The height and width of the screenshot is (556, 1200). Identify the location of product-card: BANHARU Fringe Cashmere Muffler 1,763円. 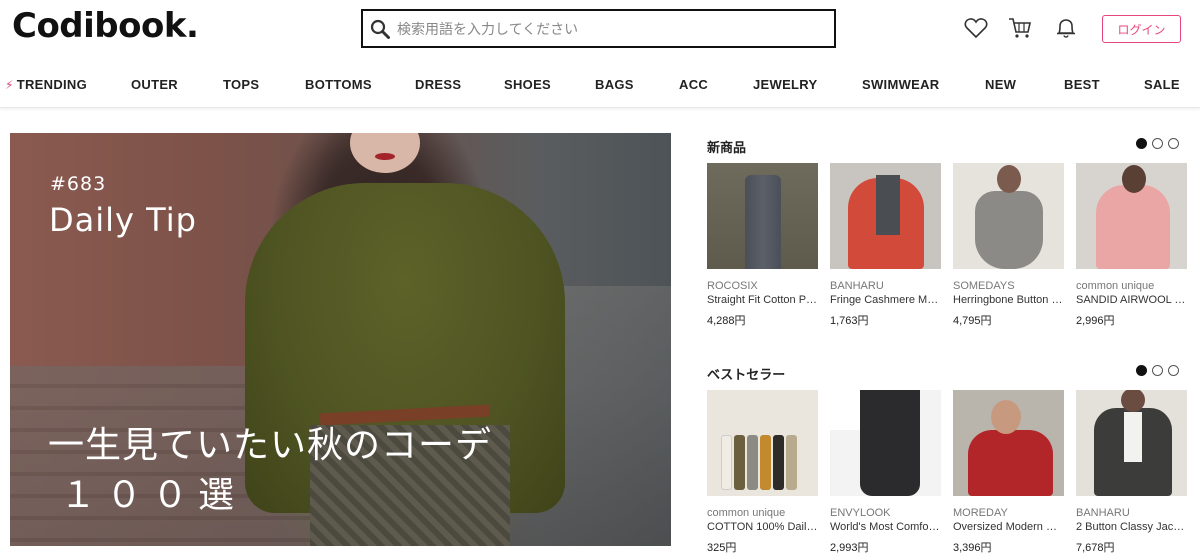
(885, 245).